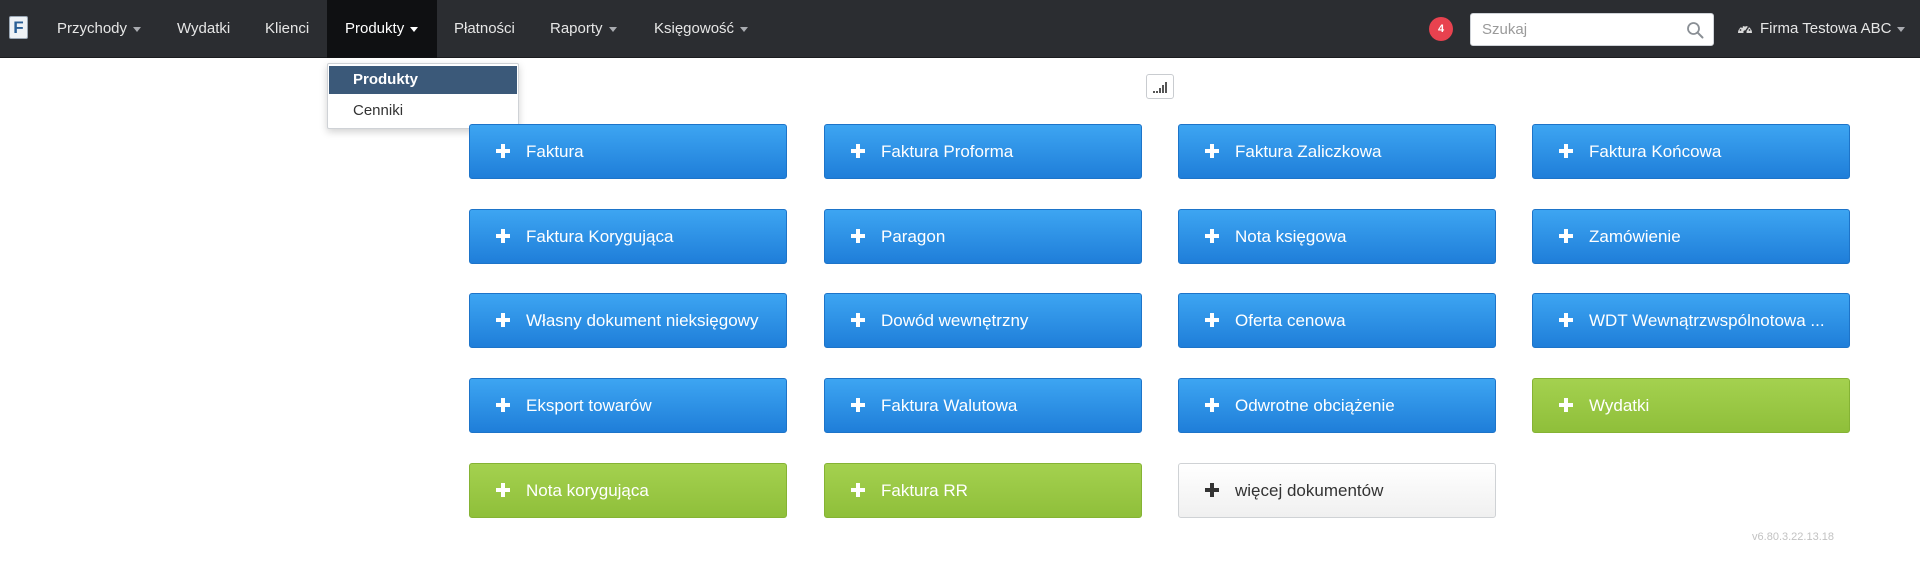 This screenshot has width=1920, height=568. Describe the element at coordinates (949, 405) in the screenshot. I see `button-label: Faktura Walutowa` at that location.